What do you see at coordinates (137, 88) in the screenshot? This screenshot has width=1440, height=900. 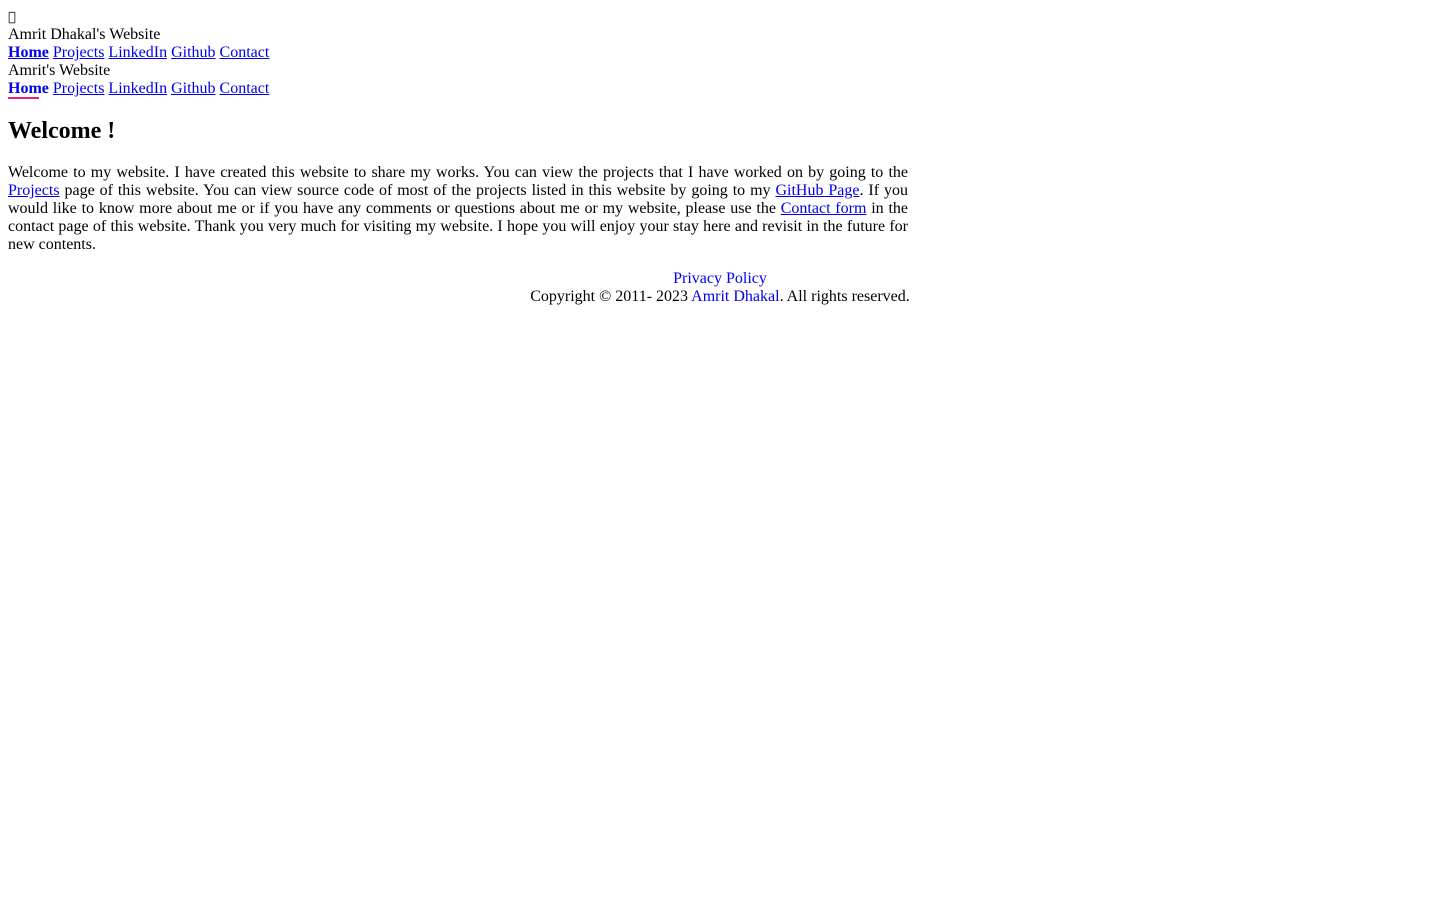 I see `nav2-linkedin: LinkedIn` at bounding box center [137, 88].